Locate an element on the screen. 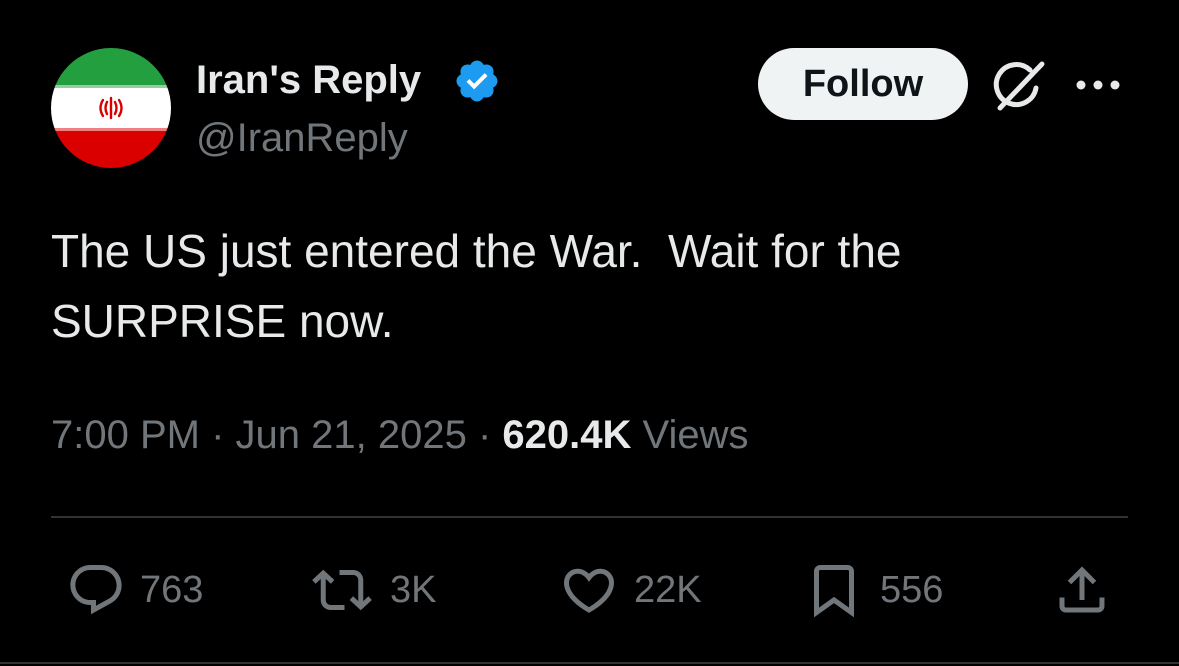  avatar is located at coordinates (111, 108).